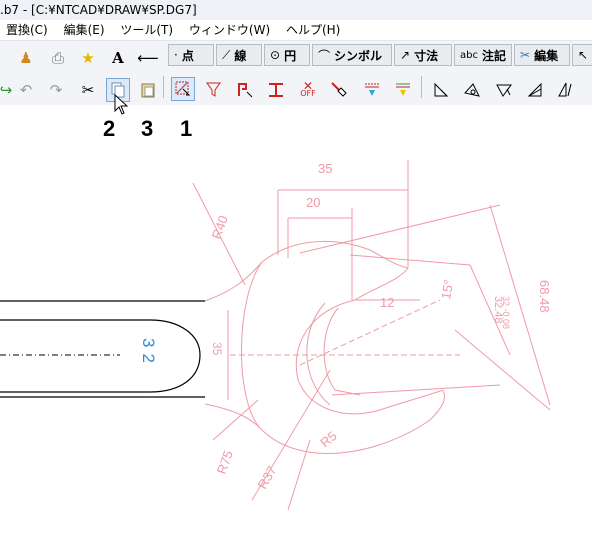  Describe the element at coordinates (403, 90) in the screenshot. I see `layer-green-icon` at that location.